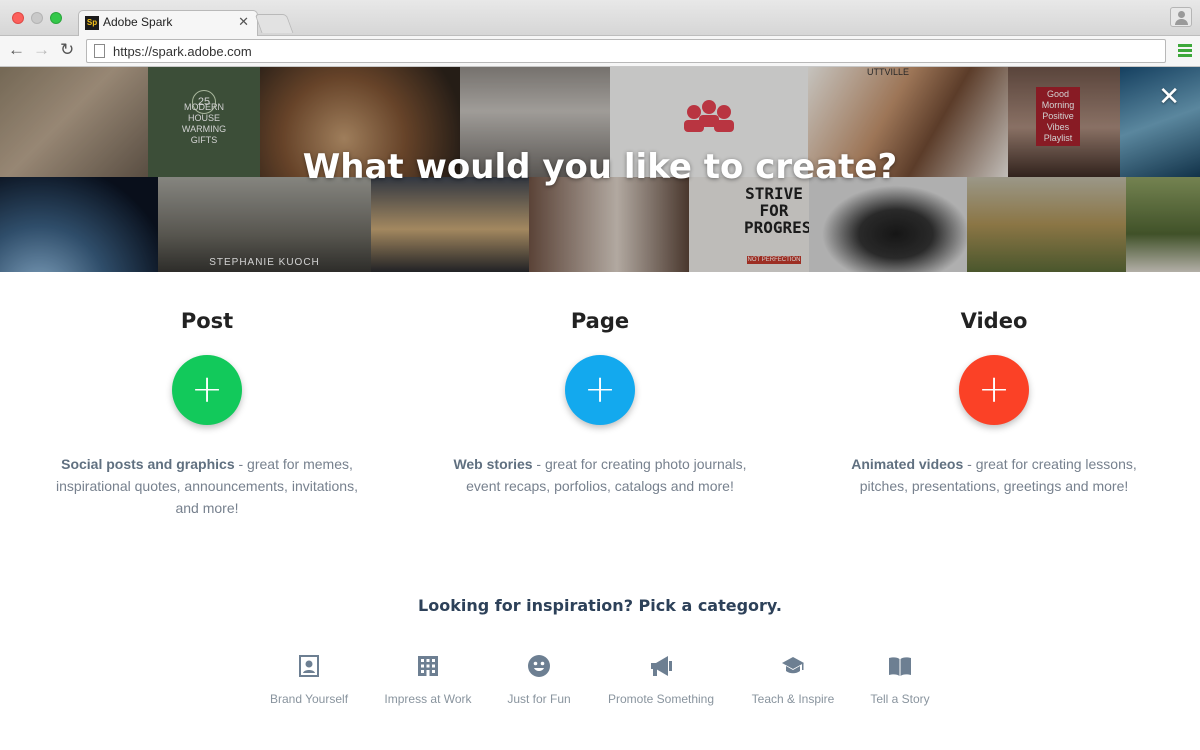 The height and width of the screenshot is (750, 1200). I want to click on create-video-plus-button: +, so click(994, 390).